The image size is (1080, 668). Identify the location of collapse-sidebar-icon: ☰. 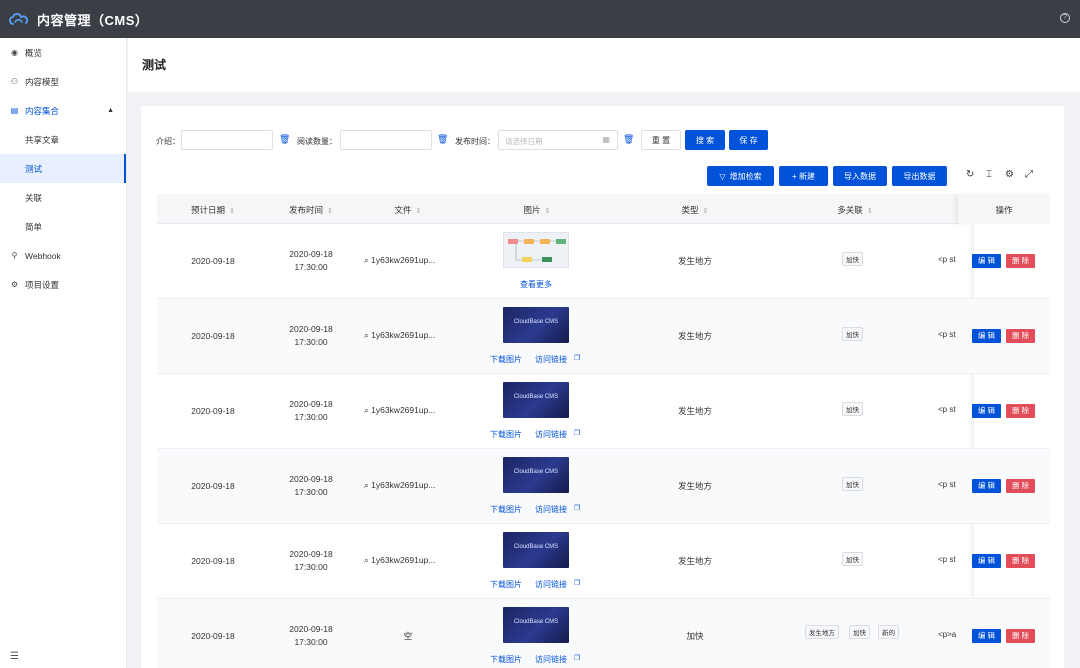
(14, 656).